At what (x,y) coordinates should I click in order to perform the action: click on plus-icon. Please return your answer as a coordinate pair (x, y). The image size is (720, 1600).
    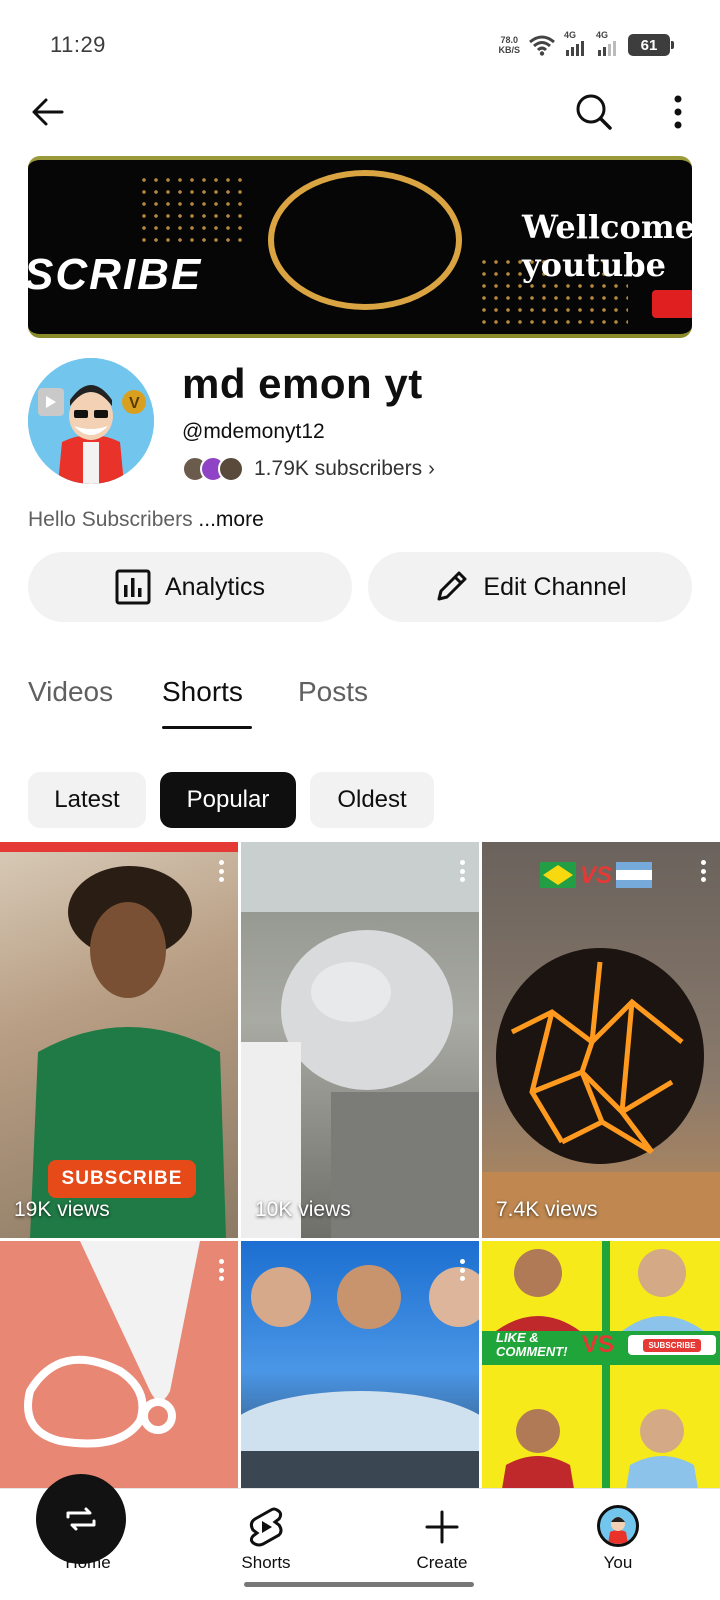
    Looking at the image, I should click on (442, 1527).